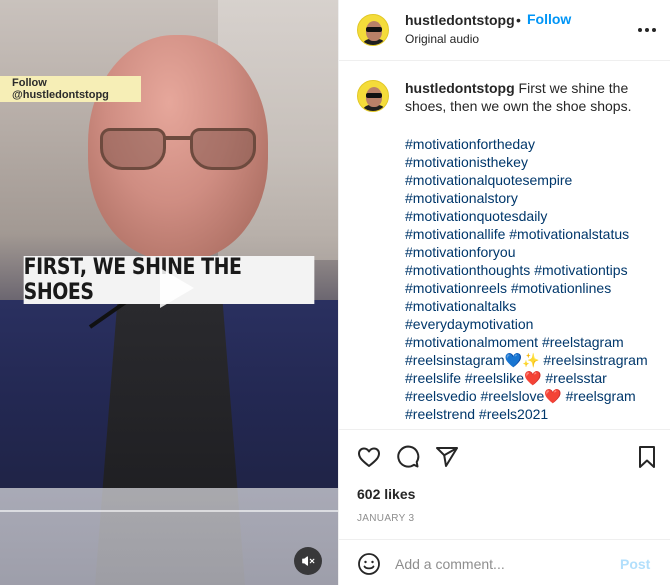  Describe the element at coordinates (530, 324) in the screenshot. I see `hashtag-line: #everydaymotivation` at that location.